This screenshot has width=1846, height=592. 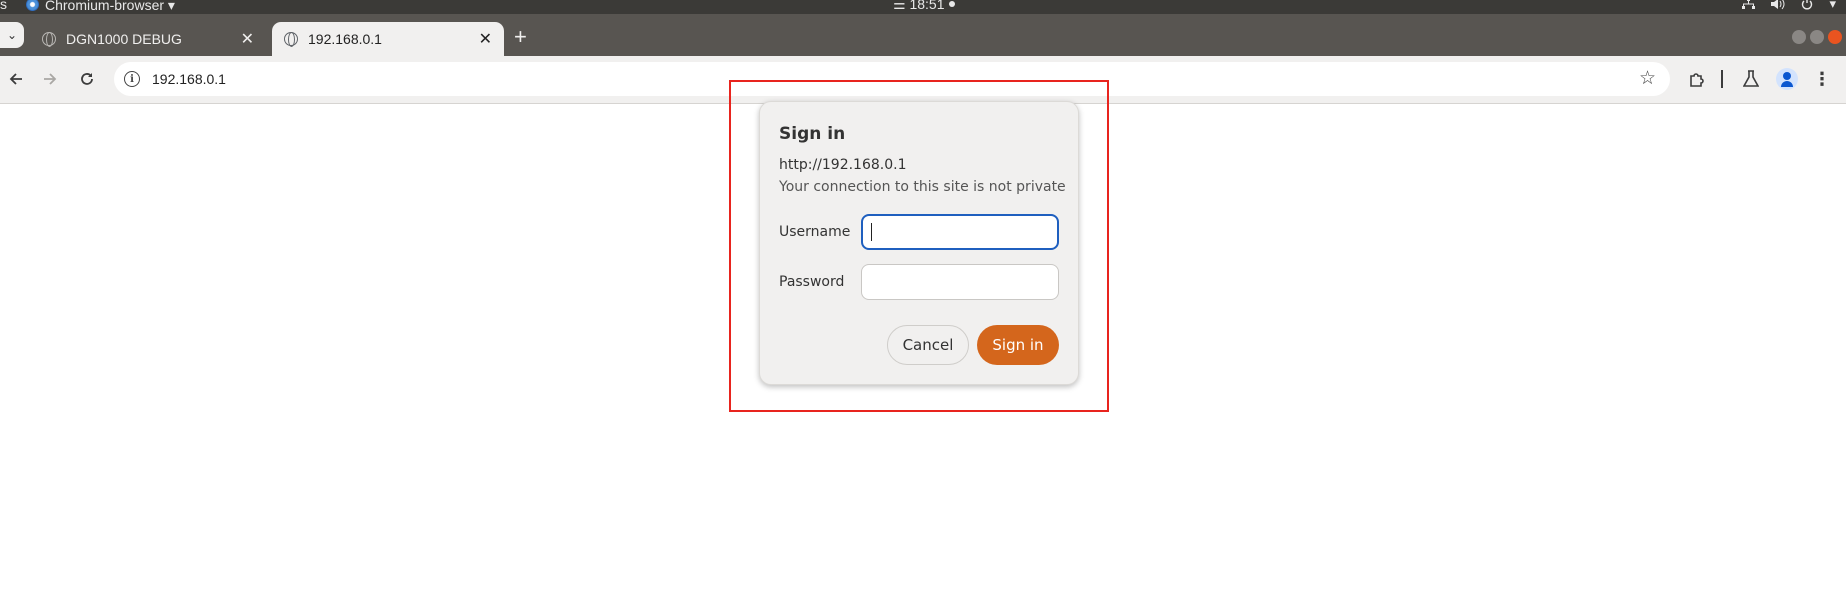 I want to click on profile-avatar-button, so click(x=1787, y=79).